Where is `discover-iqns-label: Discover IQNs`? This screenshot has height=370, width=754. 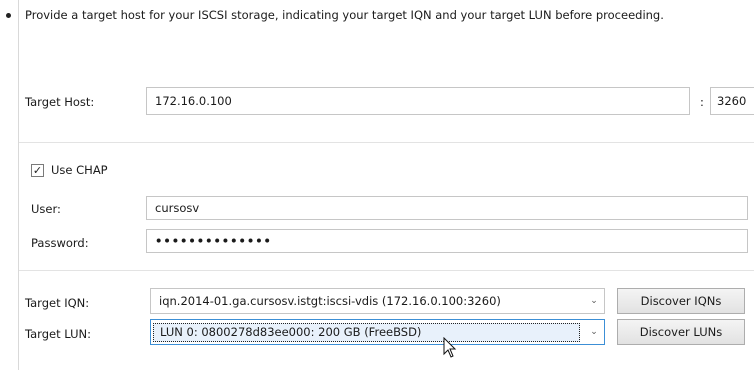 discover-iqns-label: Discover IQNs is located at coordinates (681, 301).